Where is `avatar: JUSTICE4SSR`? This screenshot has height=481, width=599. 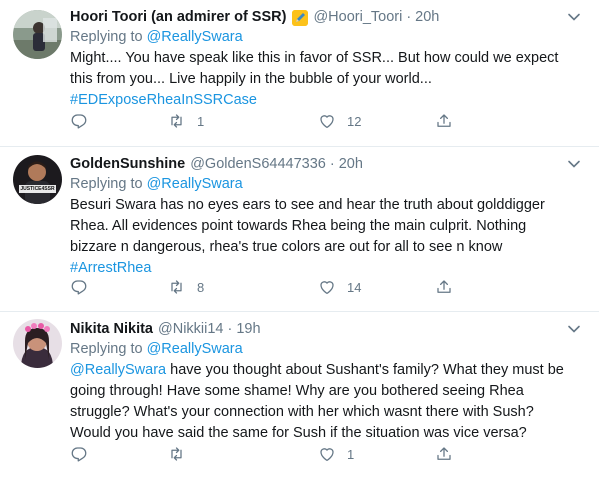 avatar: JUSTICE4SSR is located at coordinates (37, 179).